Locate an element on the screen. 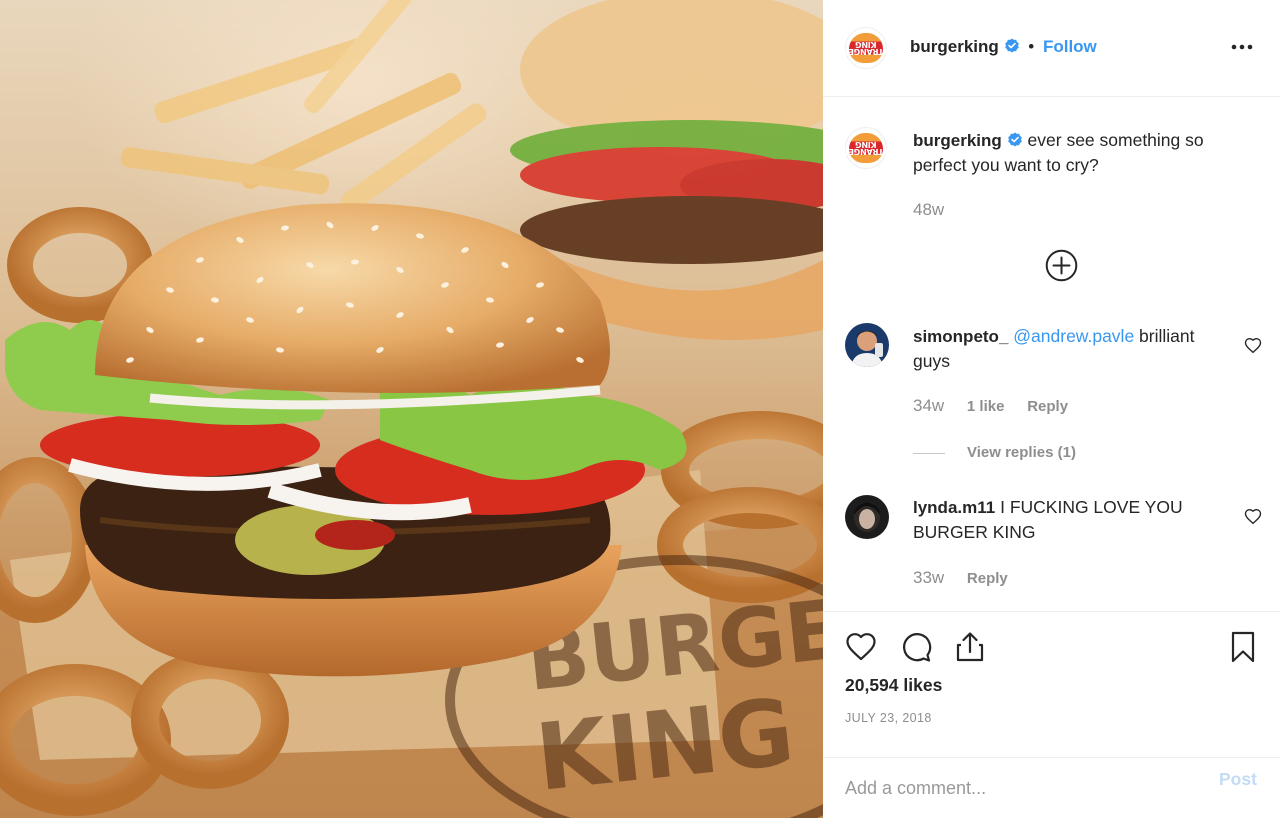 Image resolution: width=1280 pixels, height=818 pixels. comment-text: simonpeto_ @andrew.pavle brilliant guys is located at coordinates (1073, 349).